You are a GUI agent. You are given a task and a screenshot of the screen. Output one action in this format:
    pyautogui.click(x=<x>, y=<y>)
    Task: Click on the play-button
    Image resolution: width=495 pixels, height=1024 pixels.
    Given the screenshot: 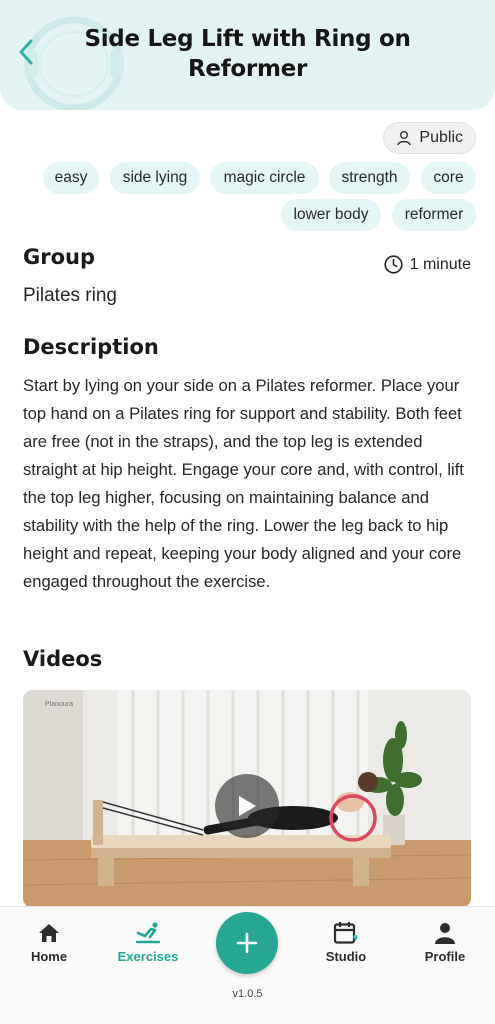 What is the action you would take?
    pyautogui.click(x=247, y=806)
    